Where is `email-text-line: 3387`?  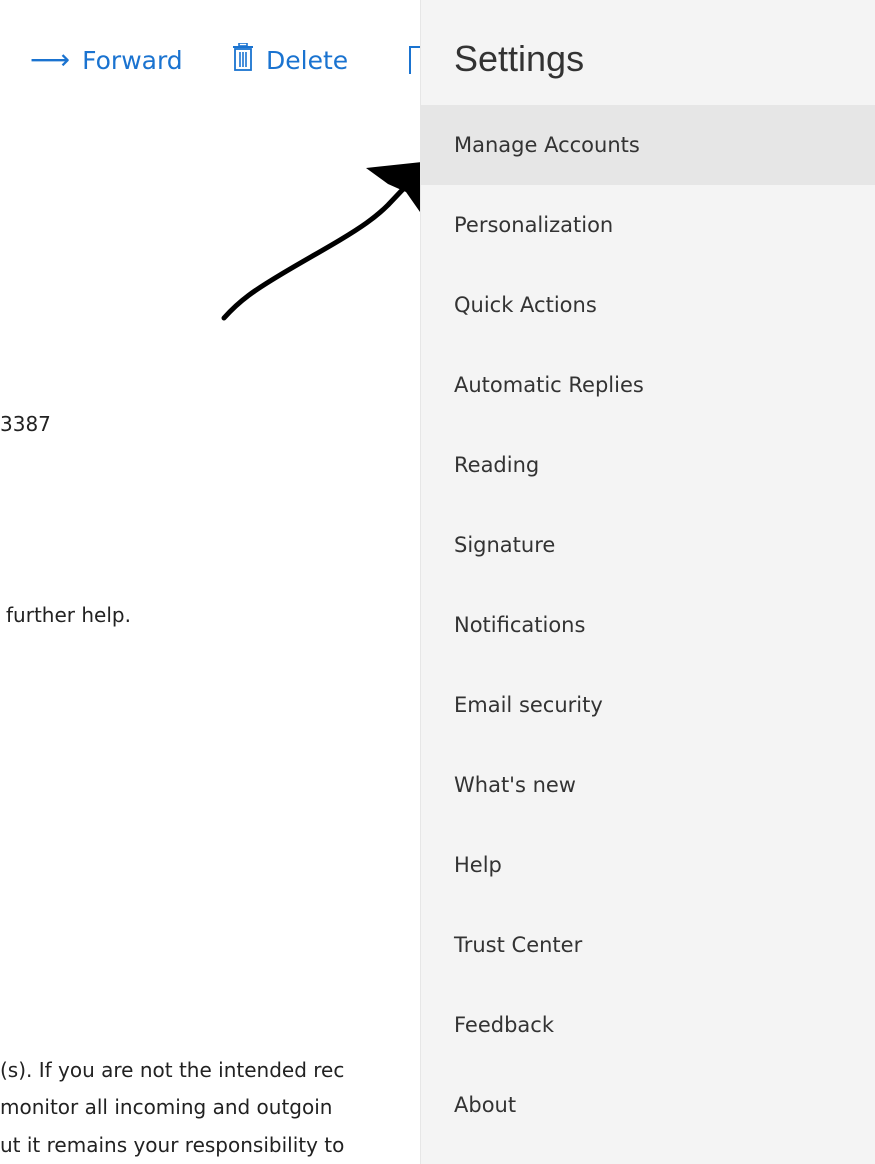 email-text-line: 3387 is located at coordinates (25, 424).